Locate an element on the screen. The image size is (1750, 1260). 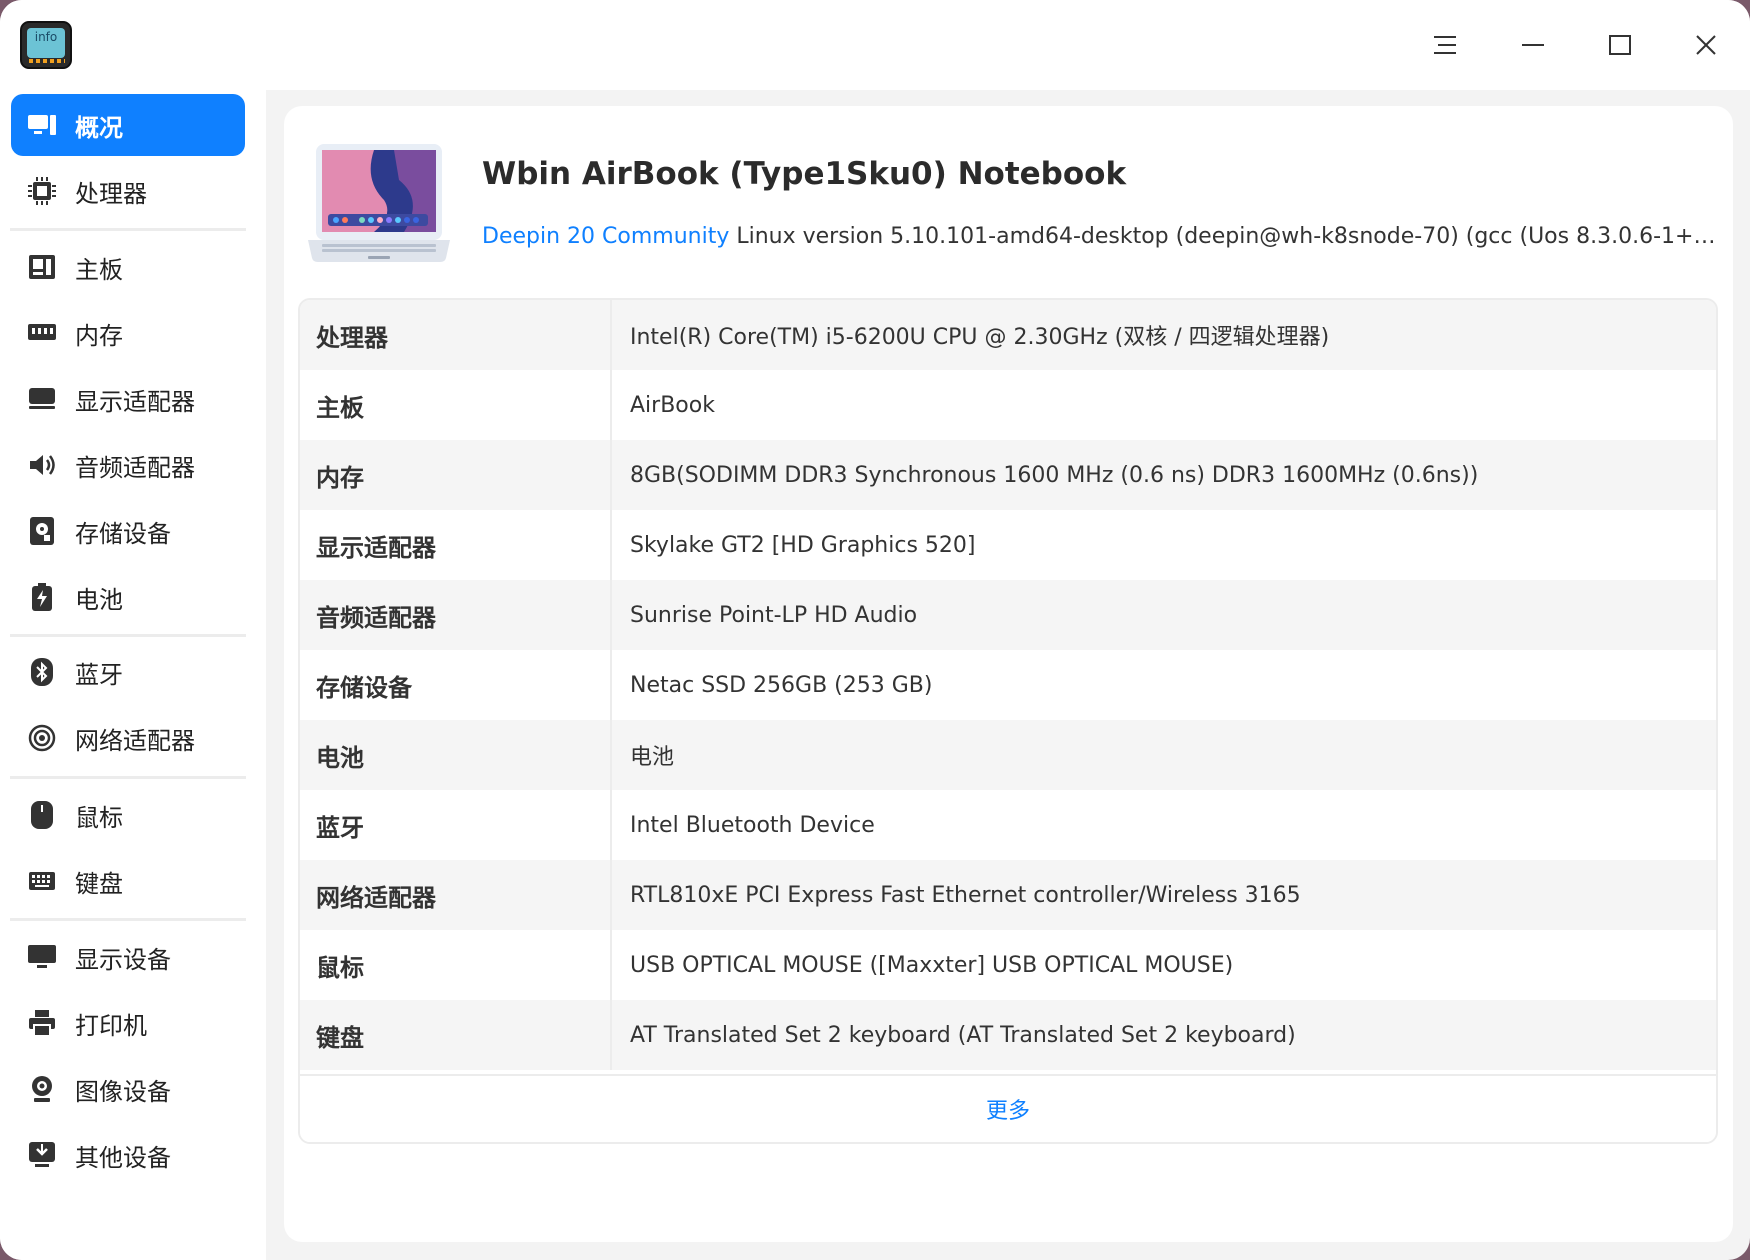
table-row: 电池 电池 is located at coordinates (1008, 755).